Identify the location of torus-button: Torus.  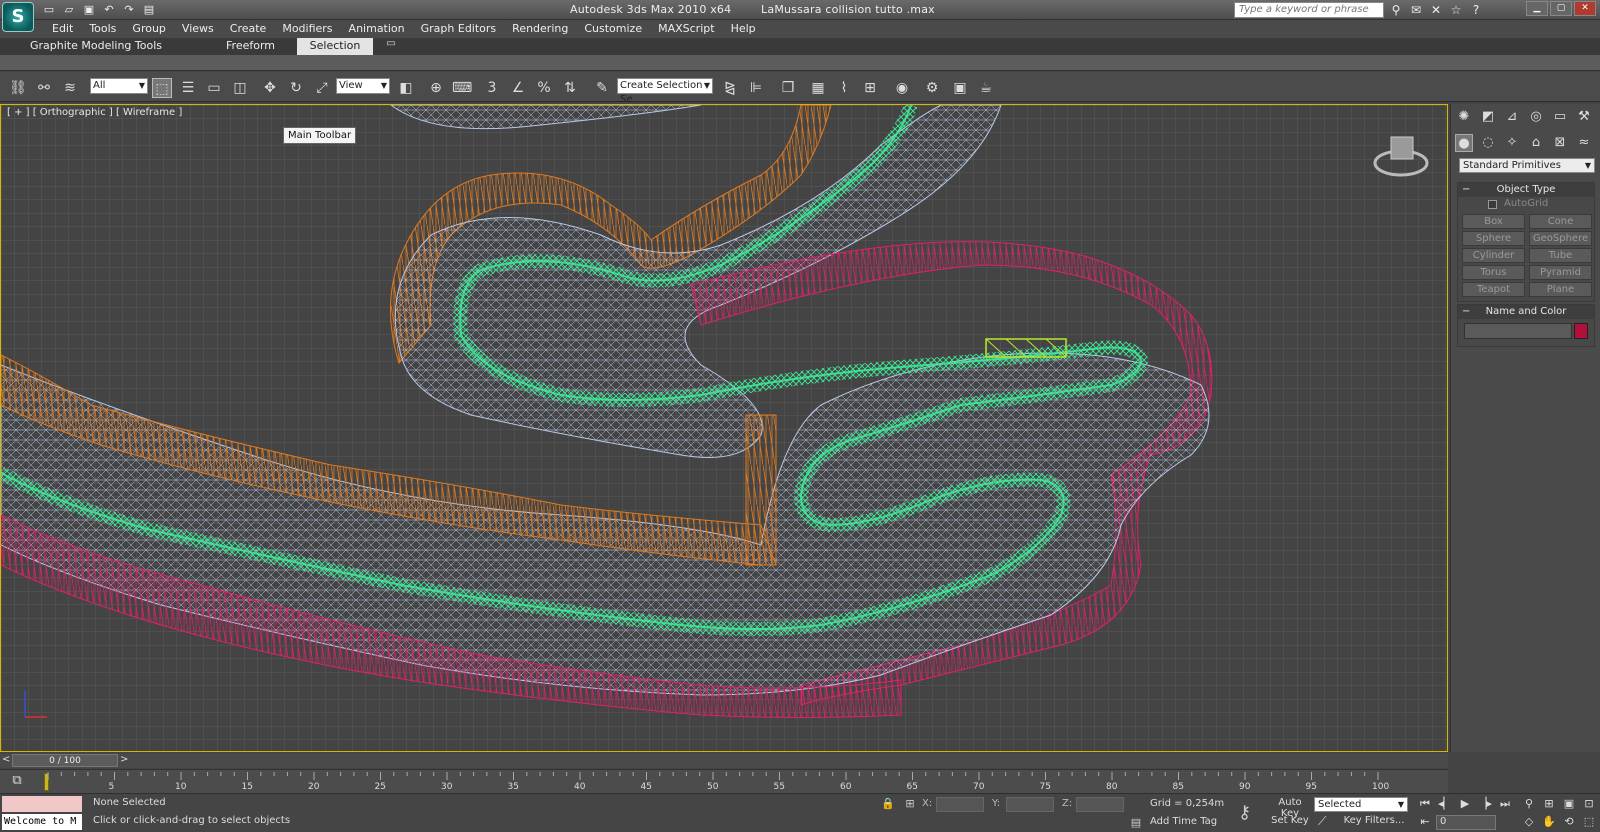
(1493, 272).